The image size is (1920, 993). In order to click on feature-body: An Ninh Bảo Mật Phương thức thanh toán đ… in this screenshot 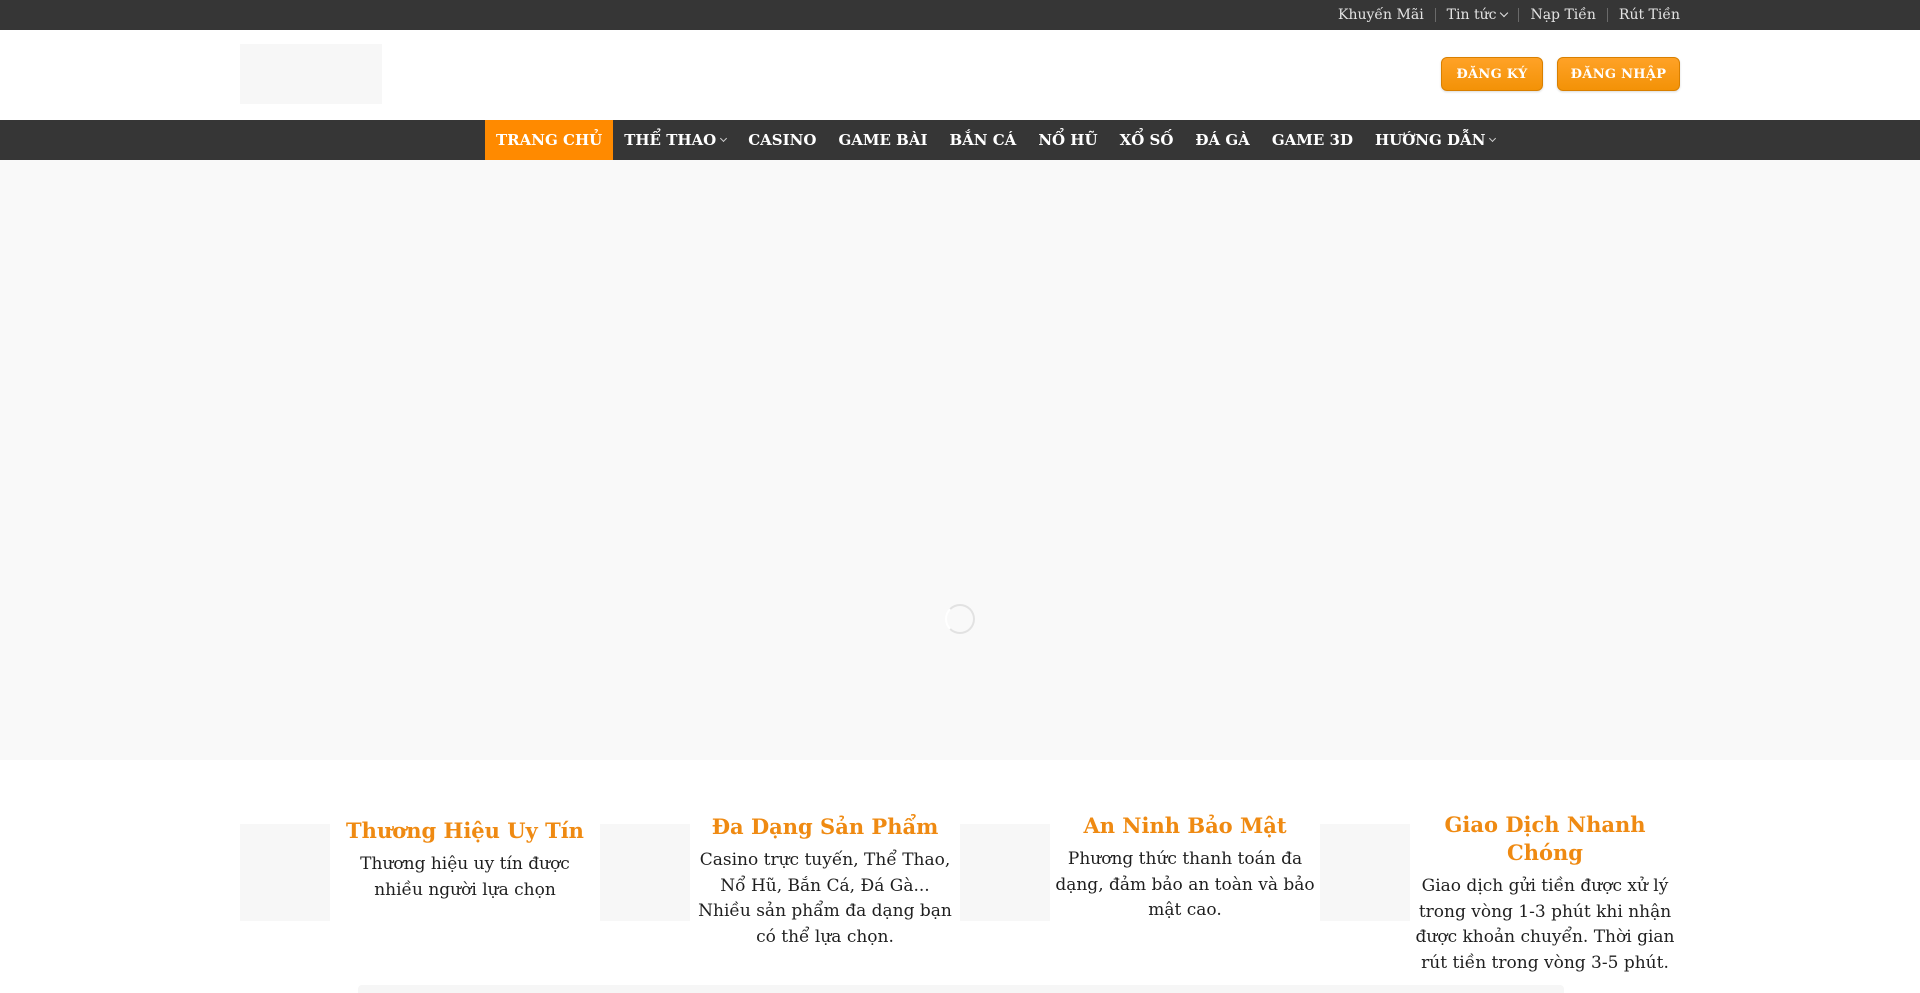, I will do `click(1185, 868)`.